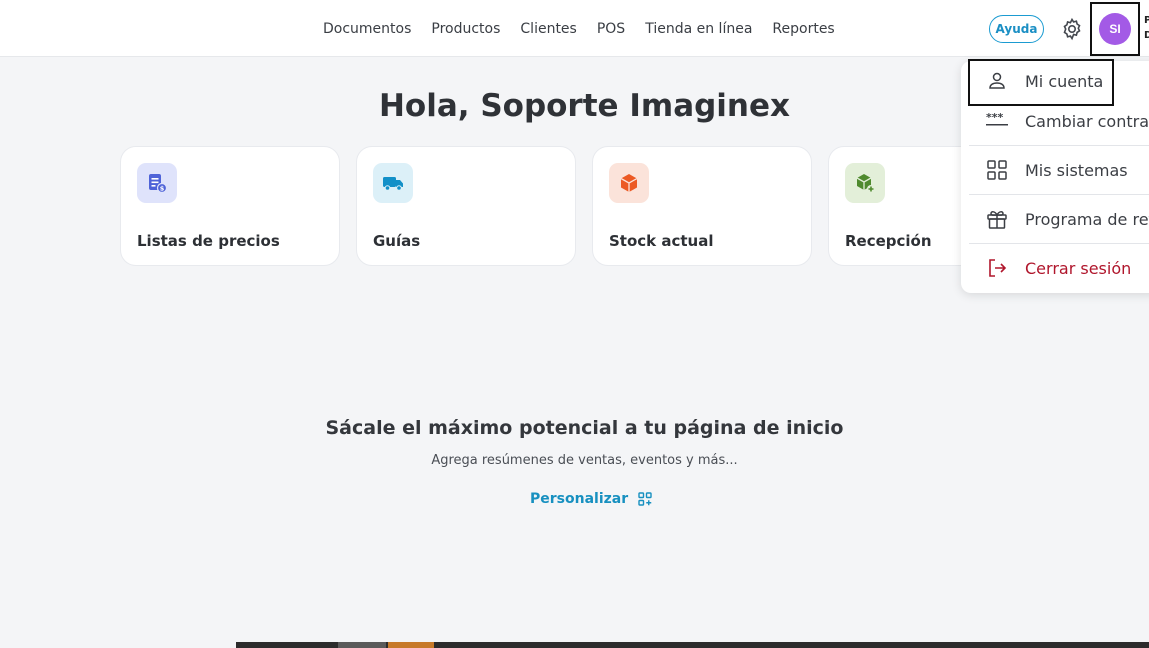 Image resolution: width=1149 pixels, height=648 pixels. What do you see at coordinates (465, 29) in the screenshot?
I see `nav-item-productos: Productos` at bounding box center [465, 29].